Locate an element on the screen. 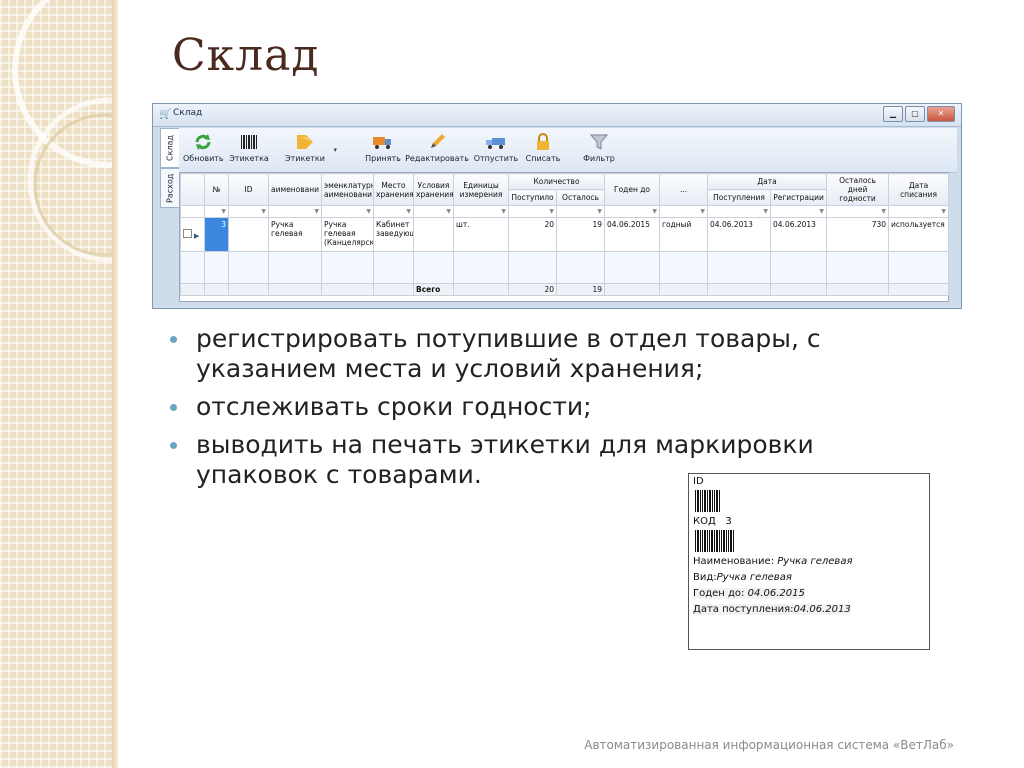 This screenshot has width=1024, height=768. window-titlebar: 🛒 Склад ▁ ▢ ✕ is located at coordinates (557, 115).